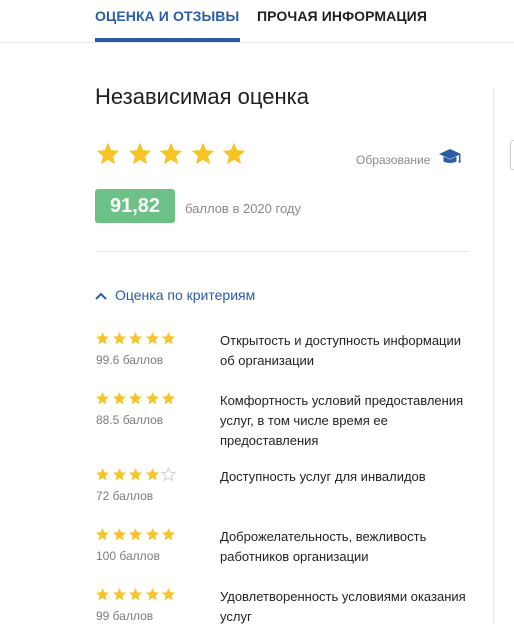 The height and width of the screenshot is (627, 514). Describe the element at coordinates (323, 476) in the screenshot. I see `criteria-name: Доступность услуг для инвалидов` at that location.